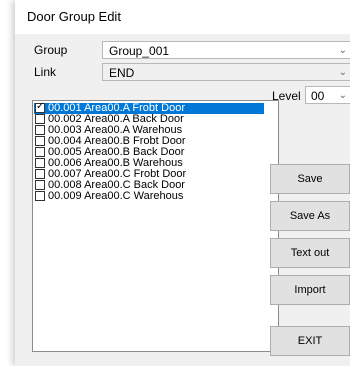 This screenshot has width=350, height=366. I want to click on save-as-button: Save As, so click(310, 216).